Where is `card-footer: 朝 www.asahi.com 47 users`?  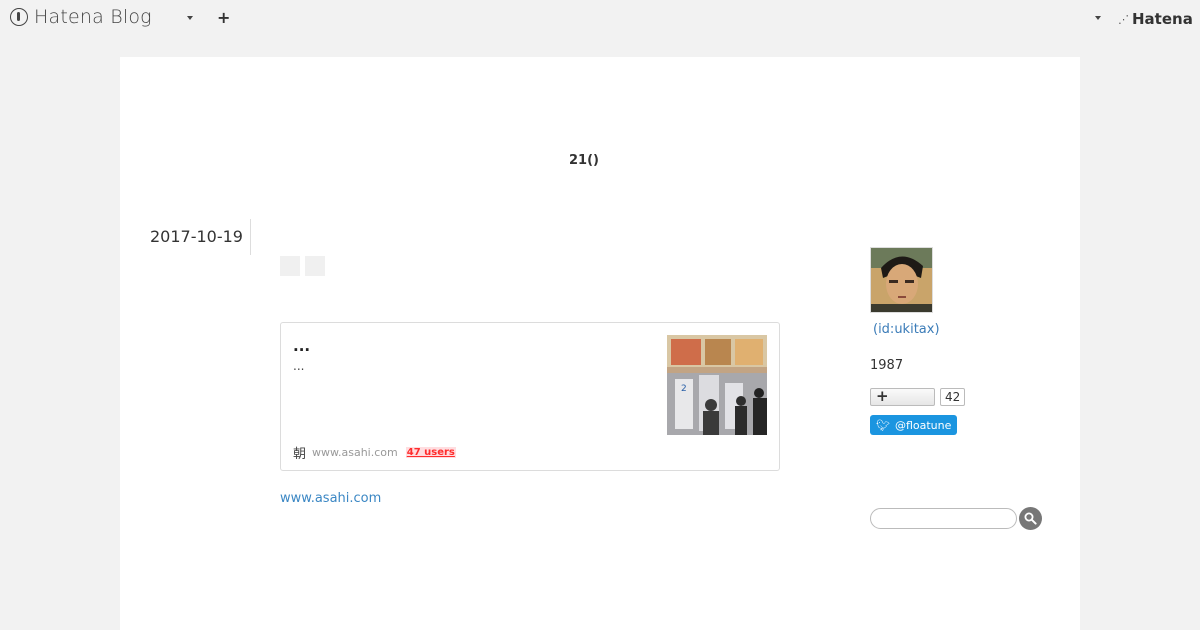
card-footer: 朝 www.asahi.com 47 users is located at coordinates (374, 452).